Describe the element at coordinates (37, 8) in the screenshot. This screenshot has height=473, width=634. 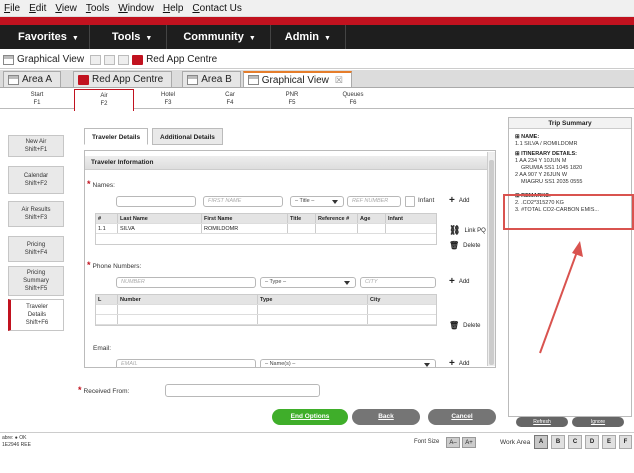
I see `menu-edit: Edit` at that location.